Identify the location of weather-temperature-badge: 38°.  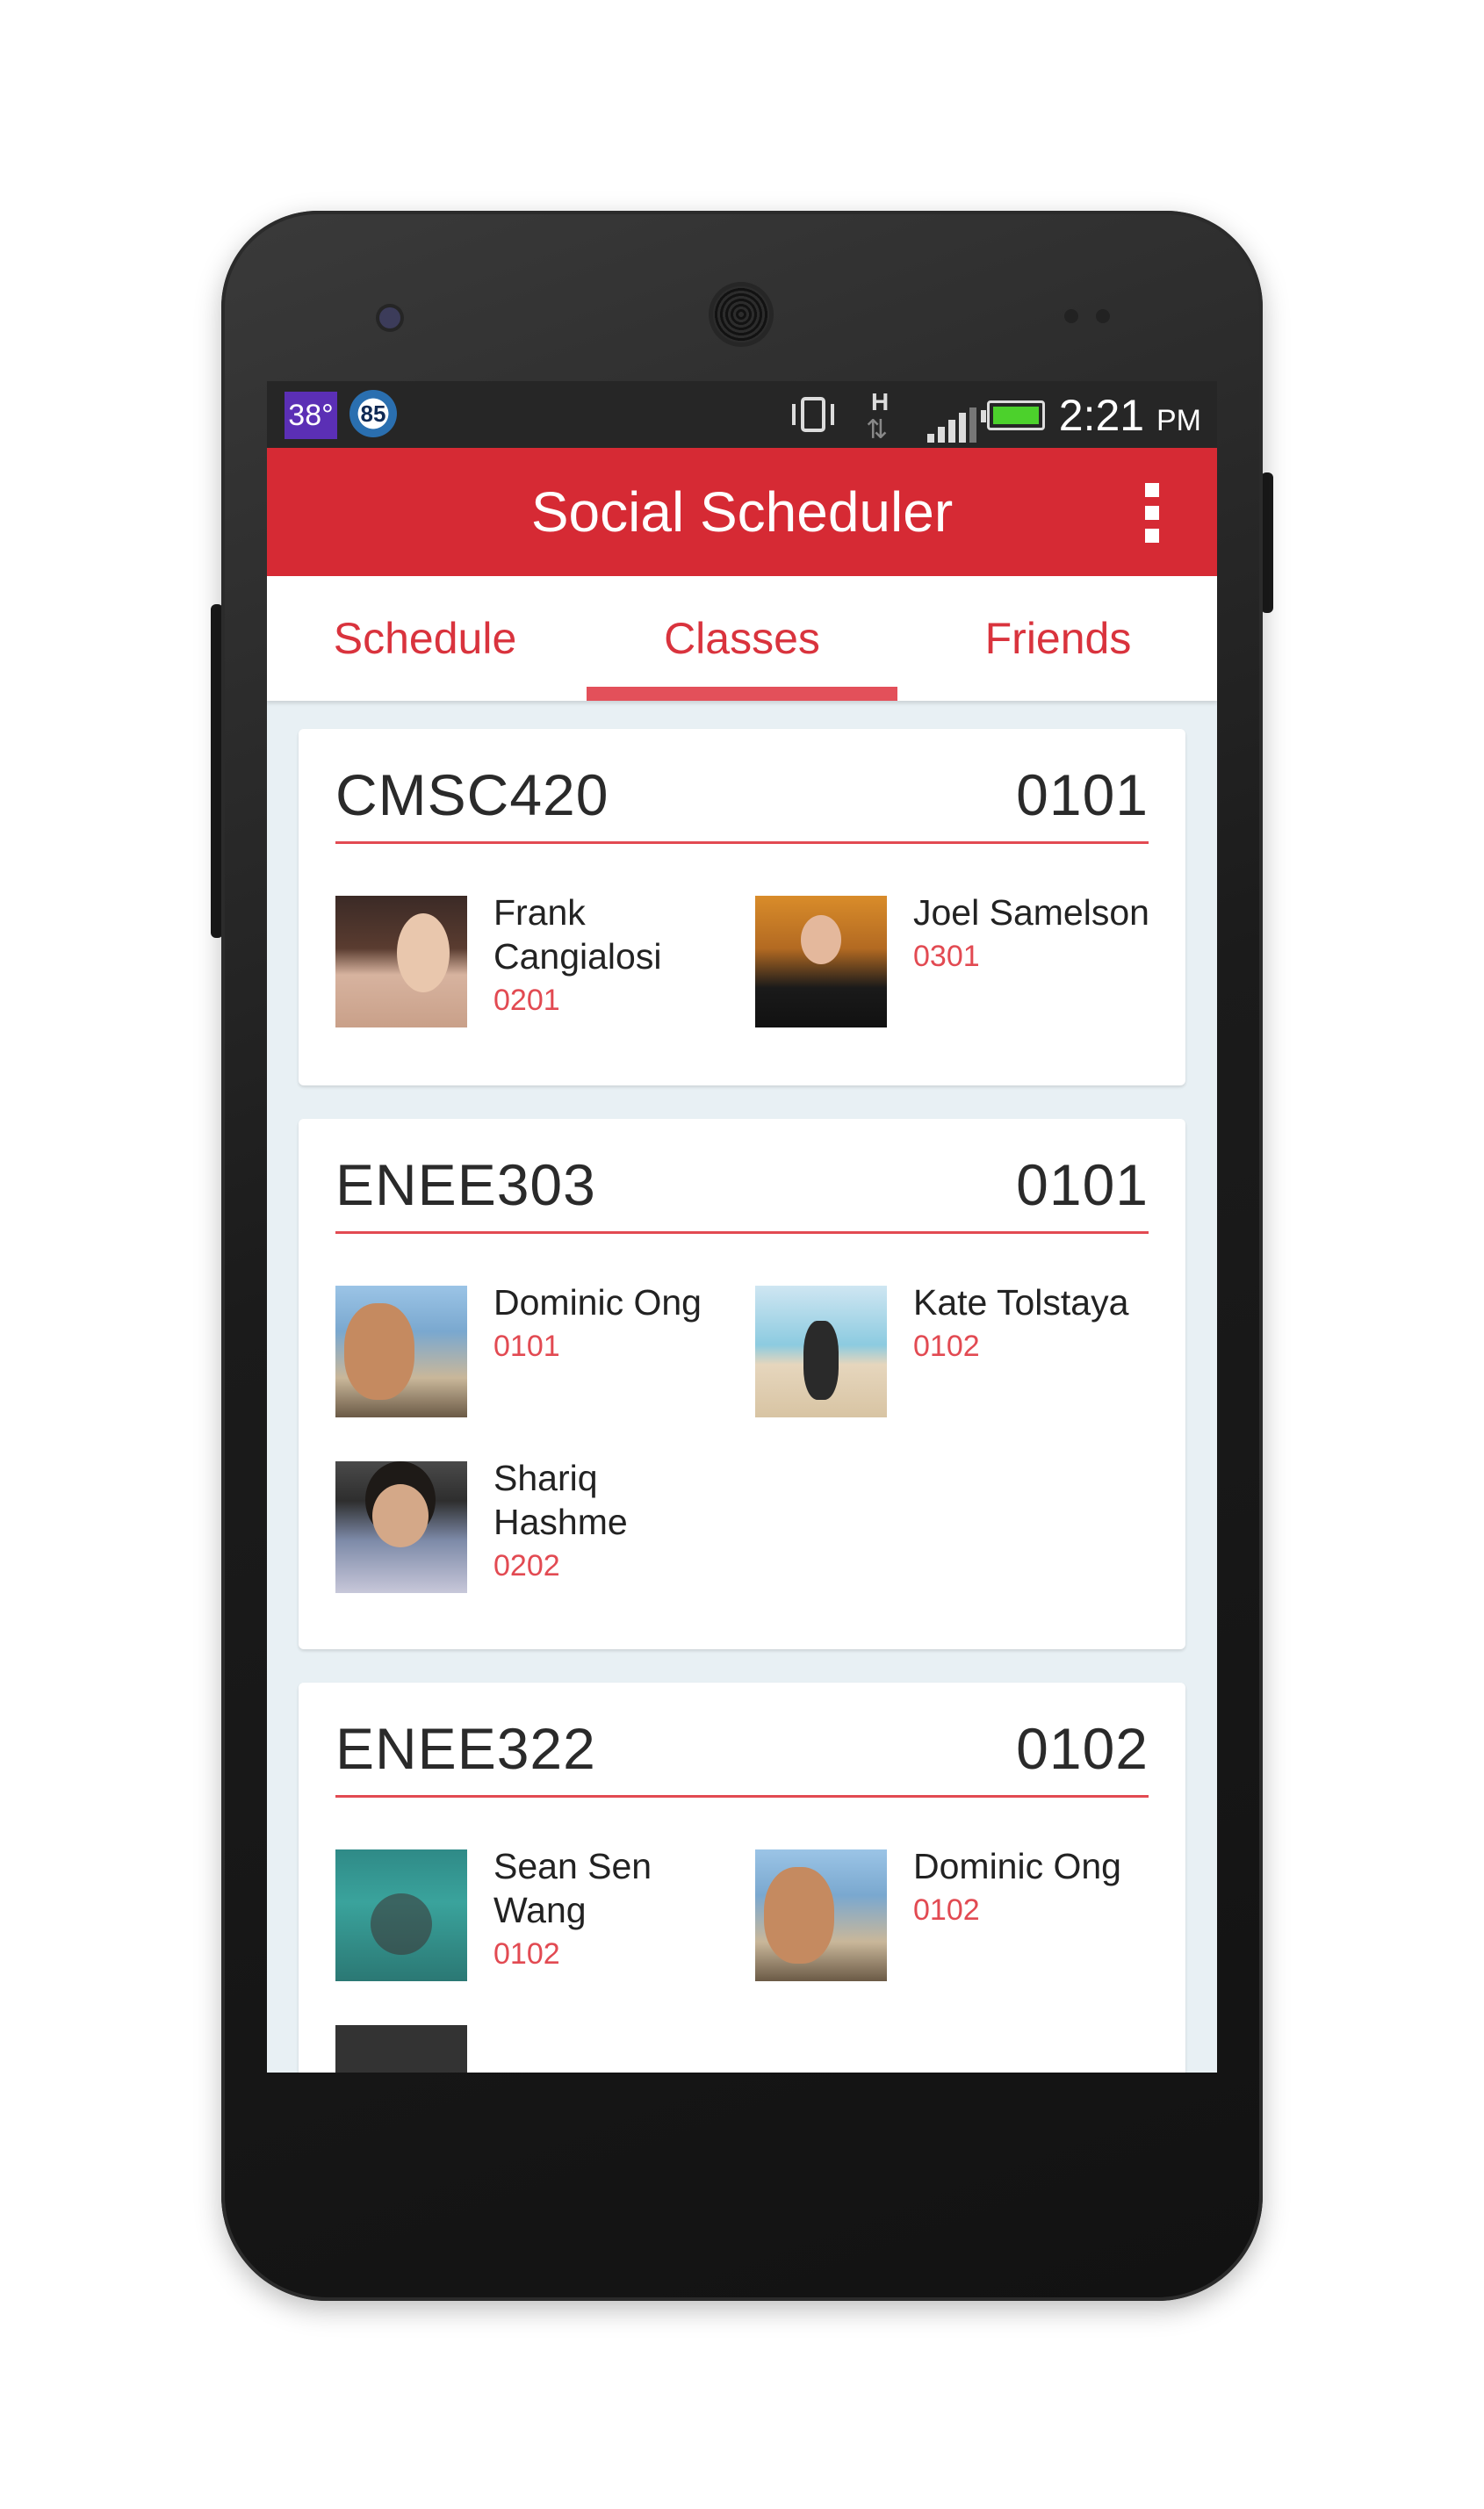
(311, 415).